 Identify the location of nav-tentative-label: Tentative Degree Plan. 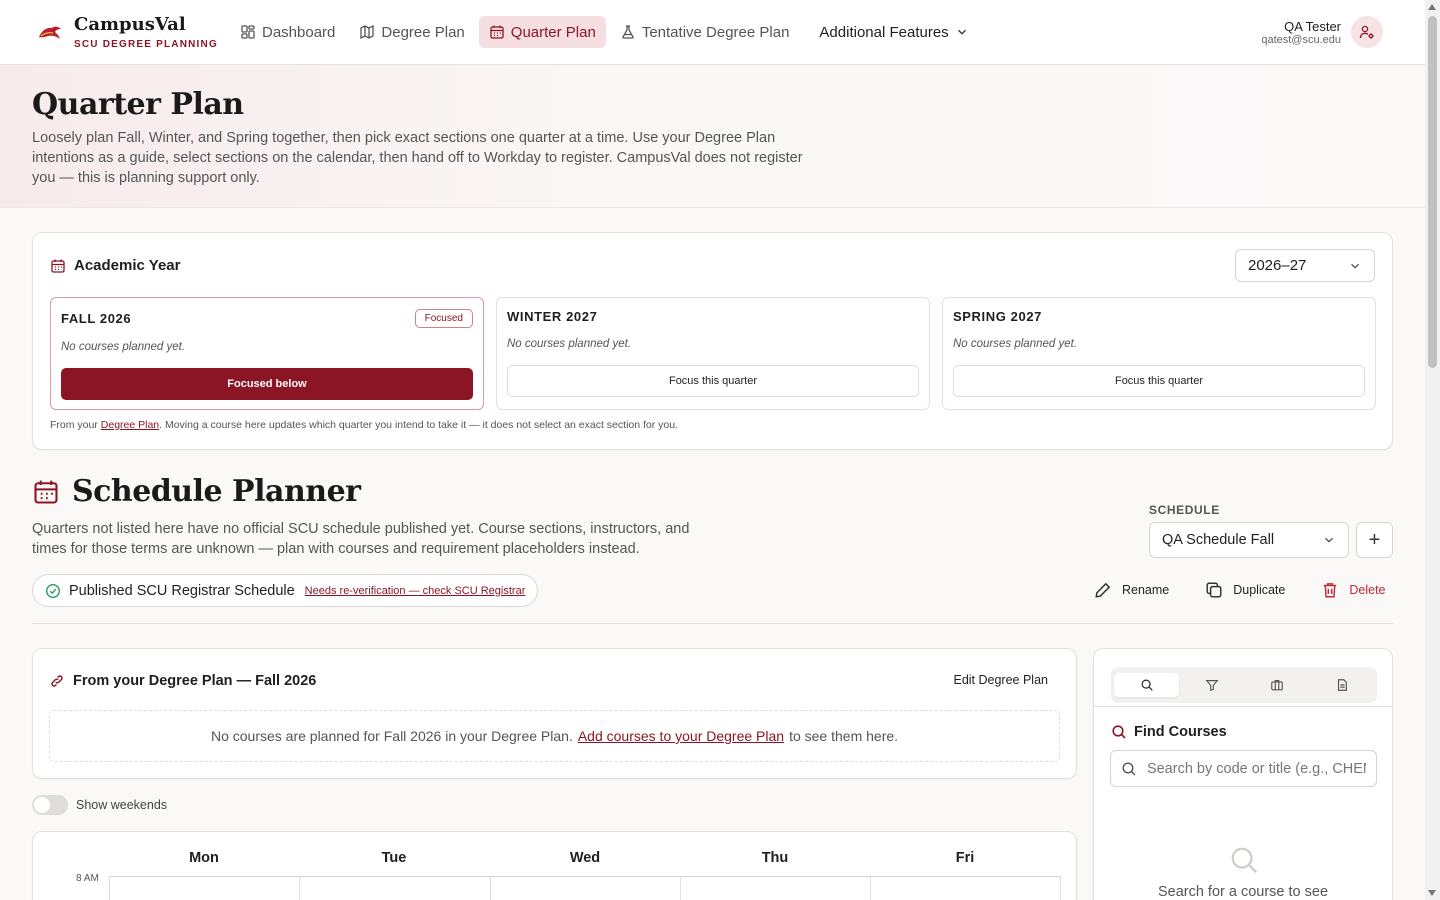
(715, 32).